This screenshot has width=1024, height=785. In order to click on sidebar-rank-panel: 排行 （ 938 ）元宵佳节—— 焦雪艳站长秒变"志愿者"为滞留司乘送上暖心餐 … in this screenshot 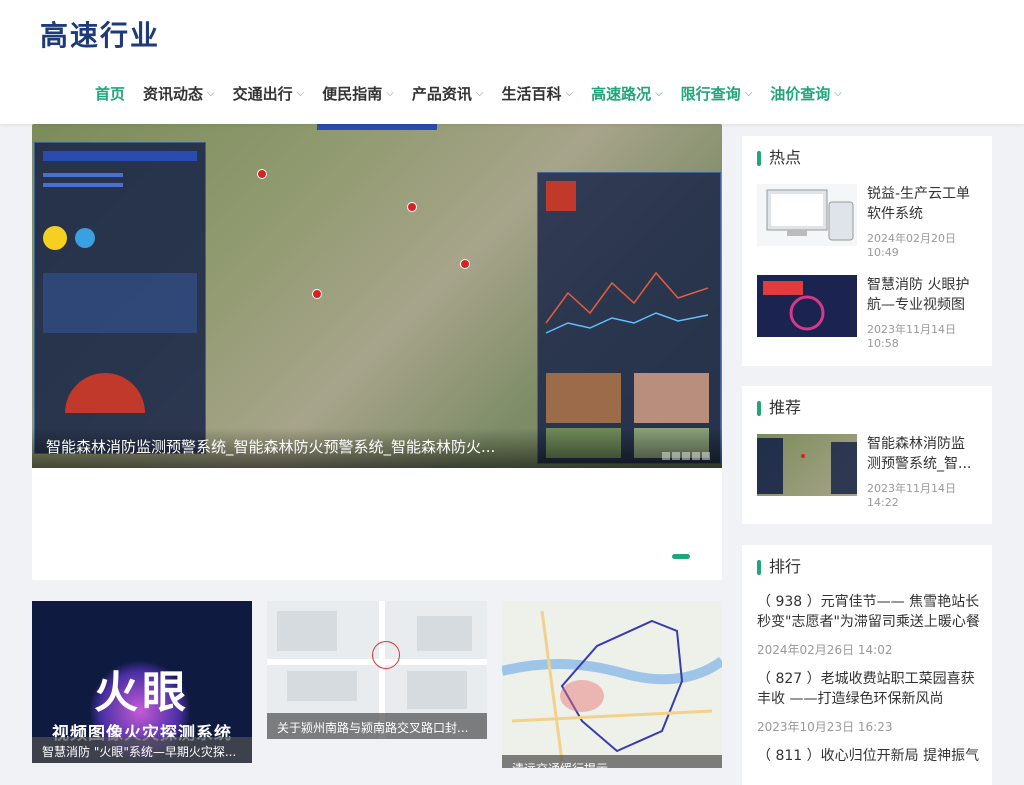, I will do `click(867, 665)`.